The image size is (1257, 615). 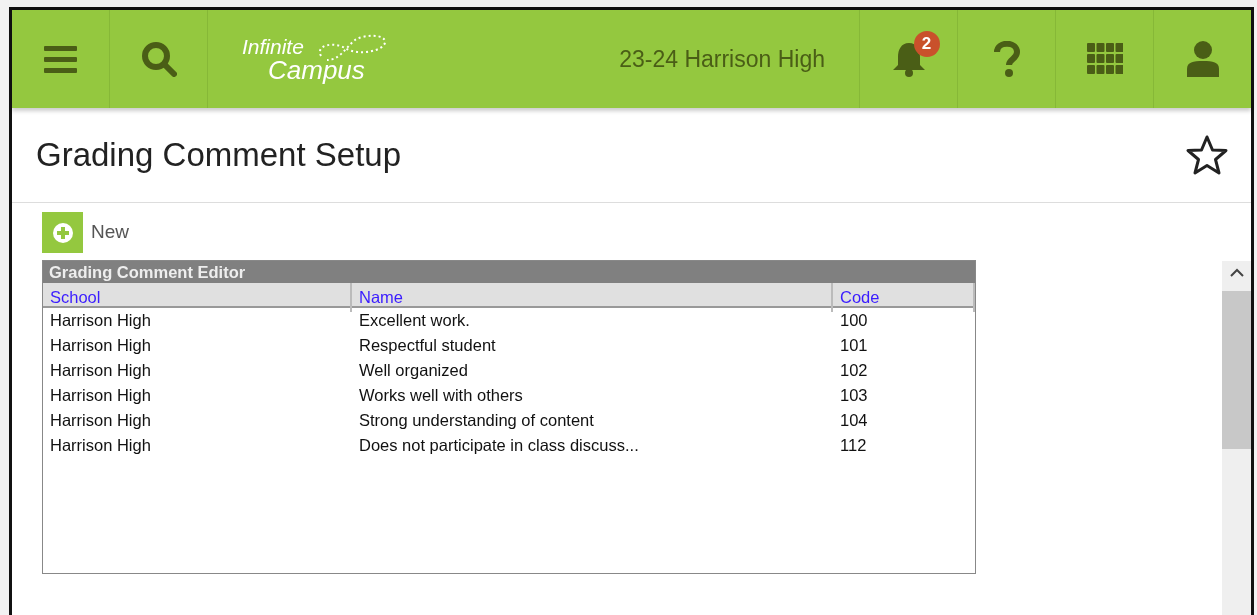 What do you see at coordinates (441, 396) in the screenshot?
I see `table-cell-text: Works well with others` at bounding box center [441, 396].